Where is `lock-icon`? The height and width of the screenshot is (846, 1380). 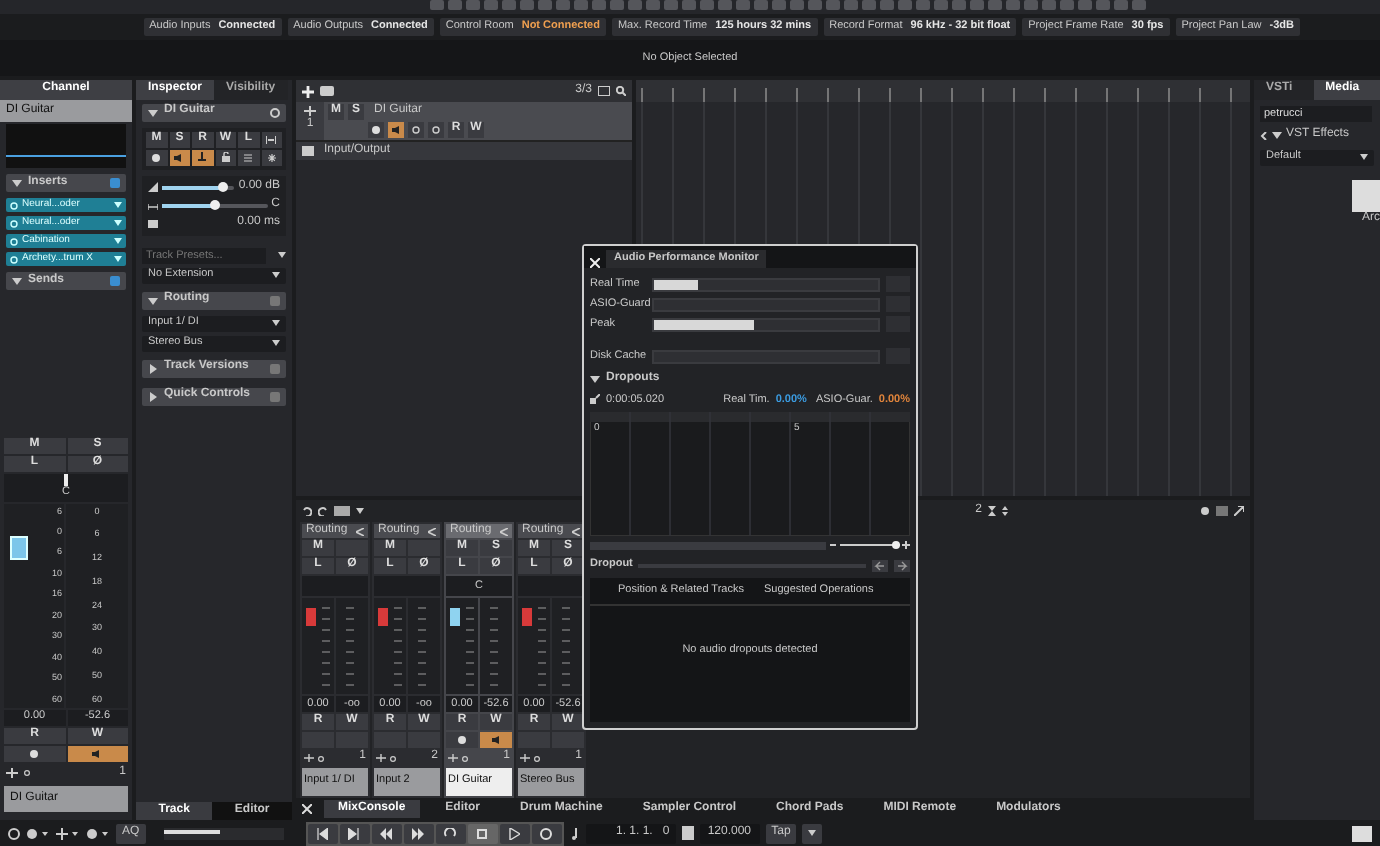 lock-icon is located at coordinates (225, 157).